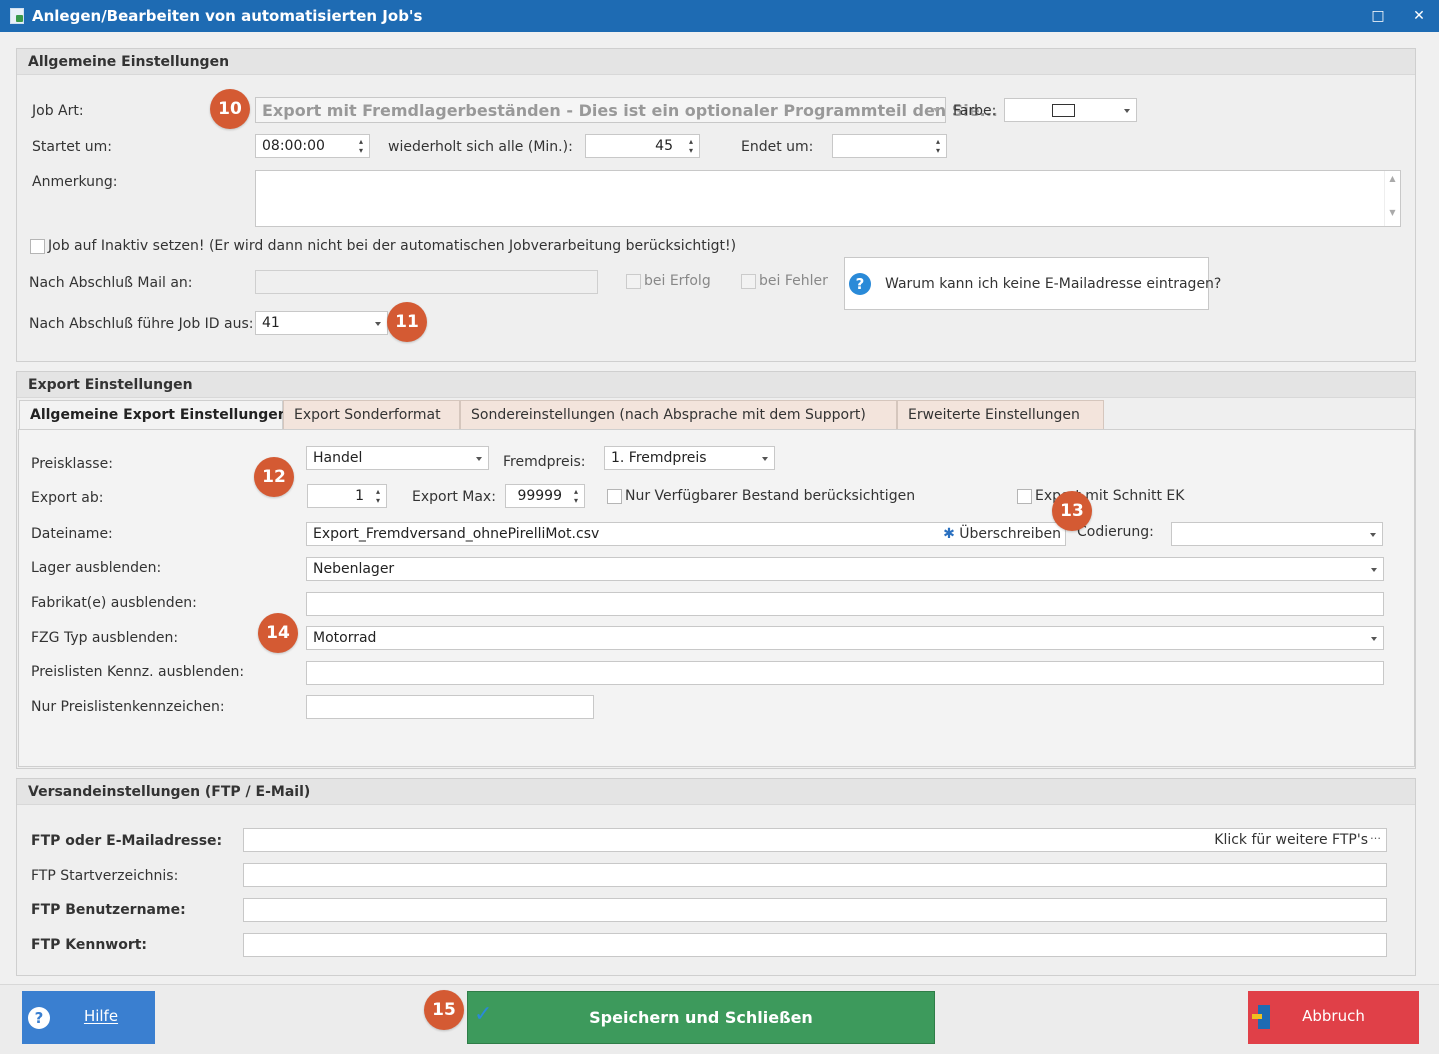 This screenshot has width=1439, height=1054. I want to click on export-max-value: 99999, so click(539, 496).